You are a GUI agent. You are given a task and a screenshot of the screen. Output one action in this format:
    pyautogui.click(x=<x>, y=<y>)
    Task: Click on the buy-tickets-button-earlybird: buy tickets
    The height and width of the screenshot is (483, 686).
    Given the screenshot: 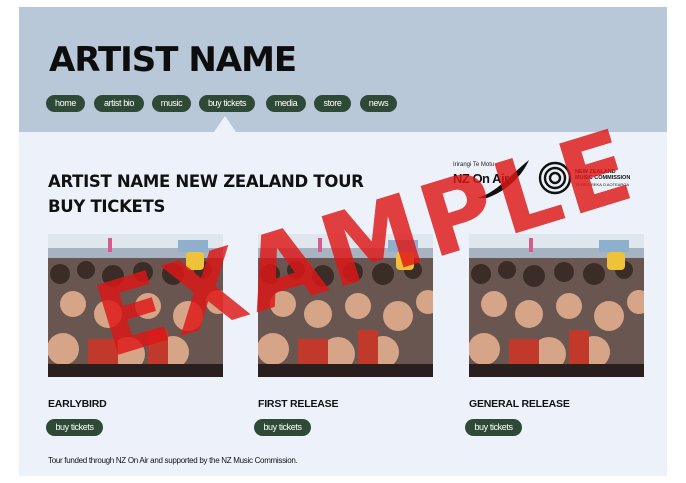 What is the action you would take?
    pyautogui.click(x=74, y=427)
    